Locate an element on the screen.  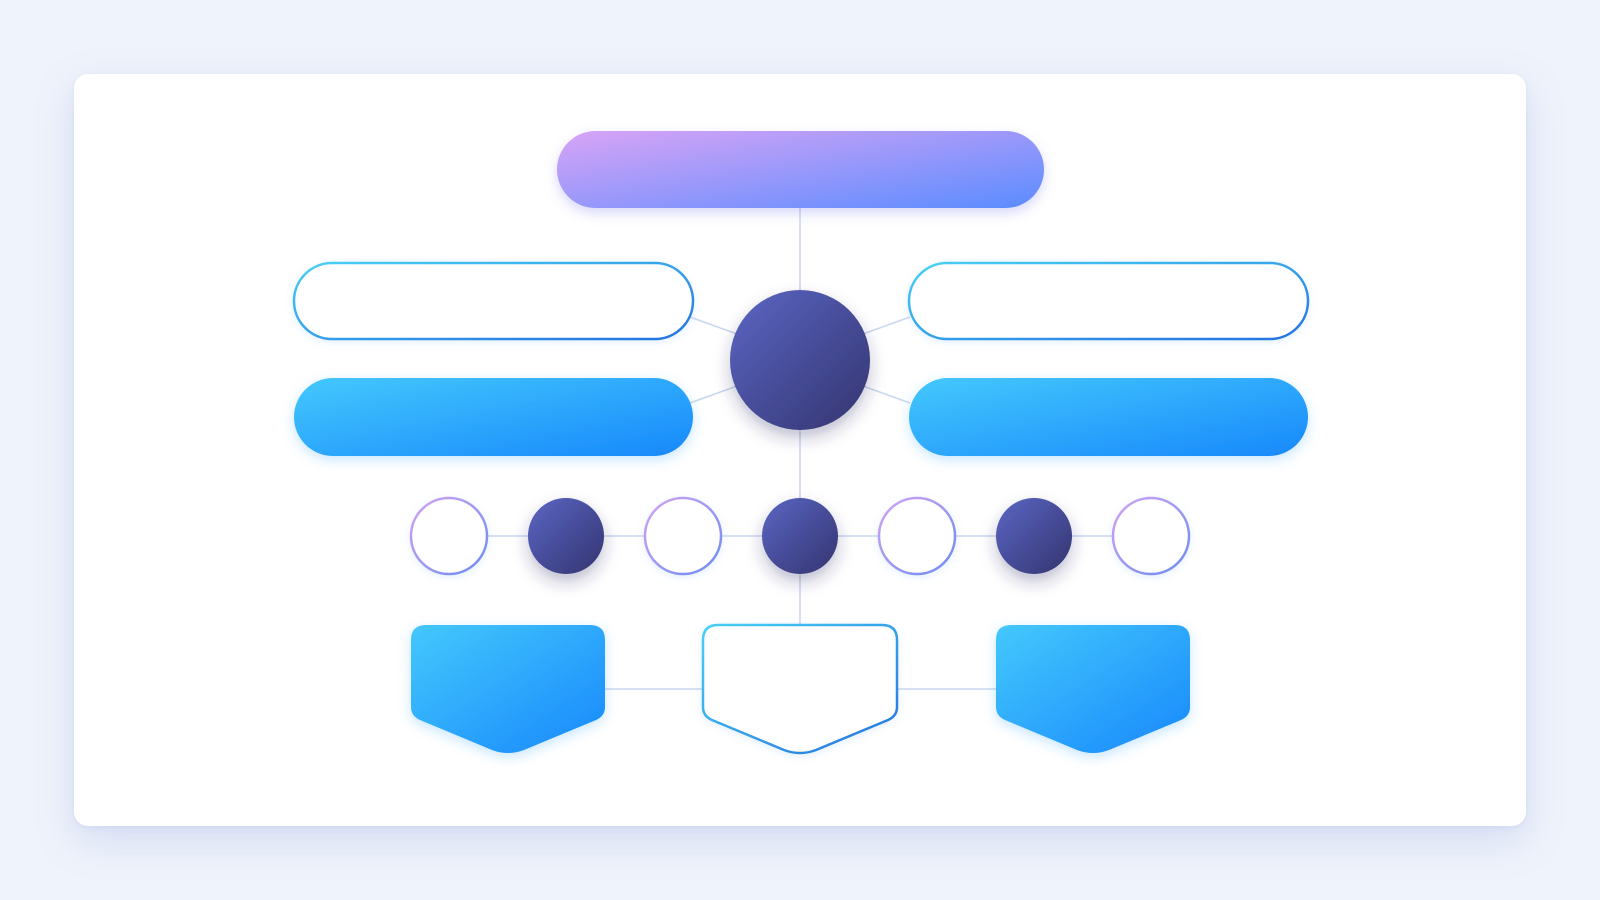
bottom-tag-right is located at coordinates (1093, 689).